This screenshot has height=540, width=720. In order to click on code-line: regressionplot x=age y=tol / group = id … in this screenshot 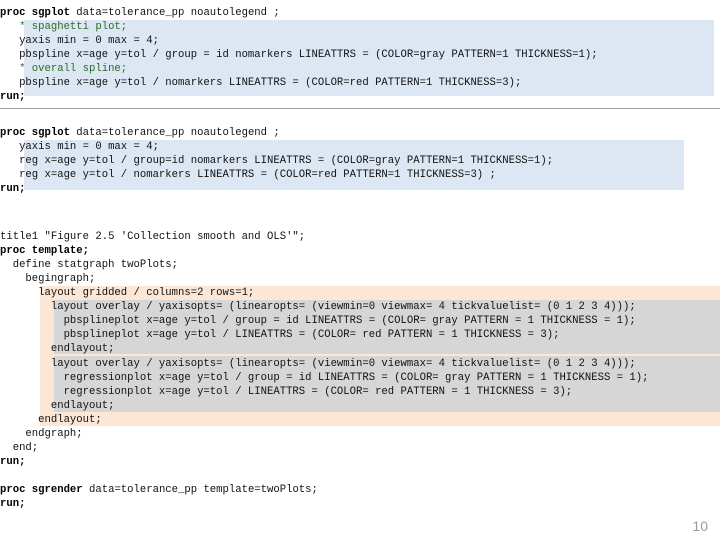, I will do `click(324, 378)`.